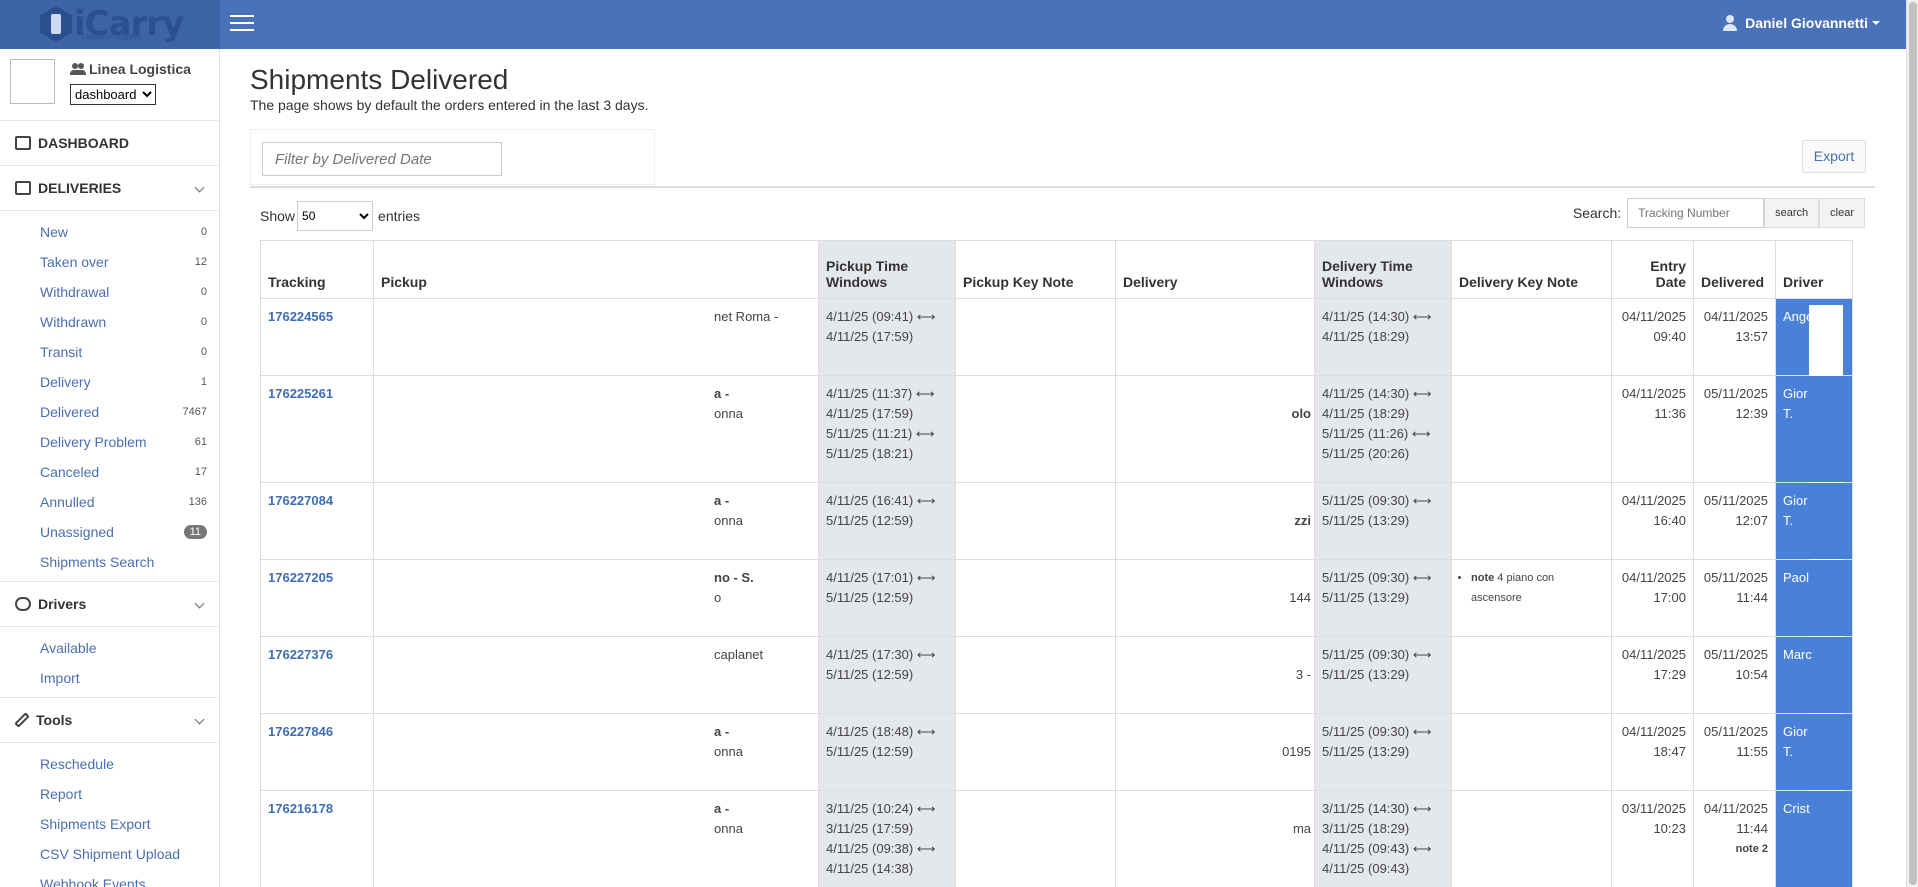 The width and height of the screenshot is (1918, 887). I want to click on tracking-link: 176227205, so click(300, 577).